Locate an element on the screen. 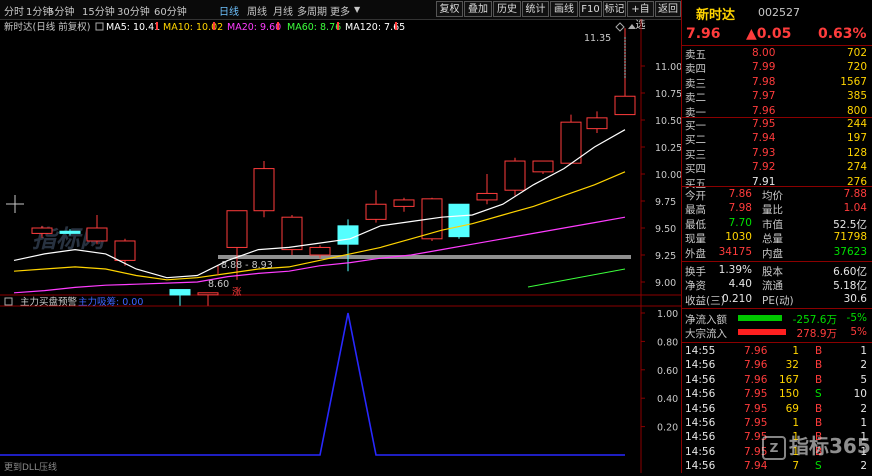  stat-value: 30.6 is located at coordinates (855, 298).